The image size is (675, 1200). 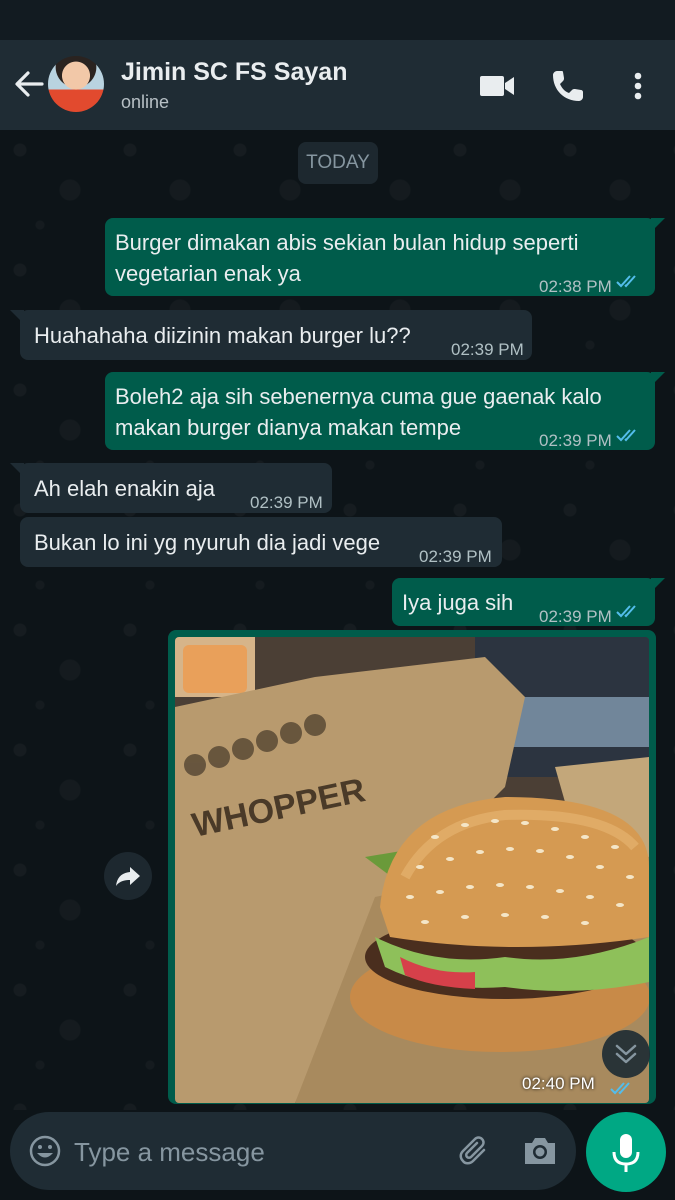 I want to click on message-composer, so click(x=293, y=1151).